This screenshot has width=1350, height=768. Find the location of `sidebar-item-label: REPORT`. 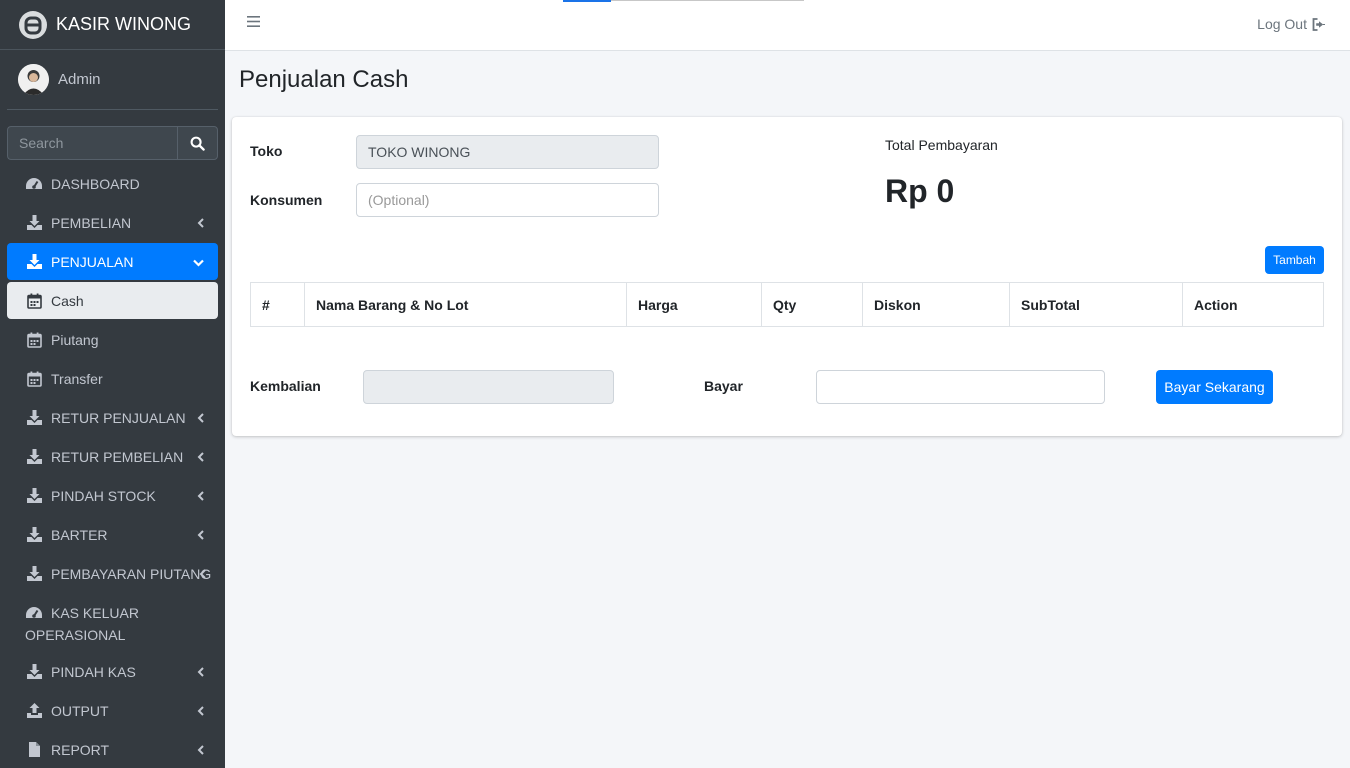

sidebar-item-label: REPORT is located at coordinates (80, 749).